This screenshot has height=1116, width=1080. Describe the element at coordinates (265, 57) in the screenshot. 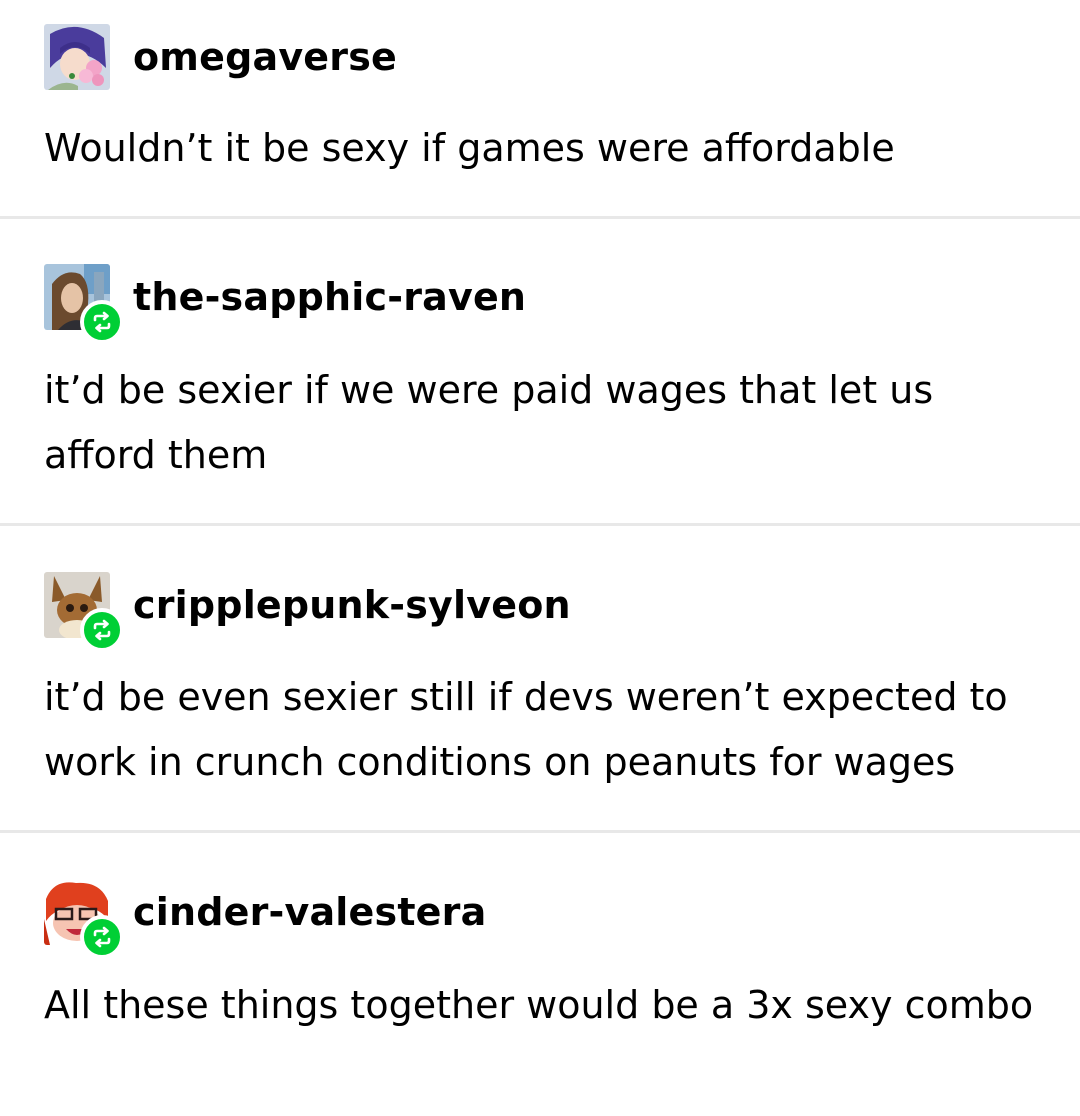

I see `username: omegaverse` at that location.